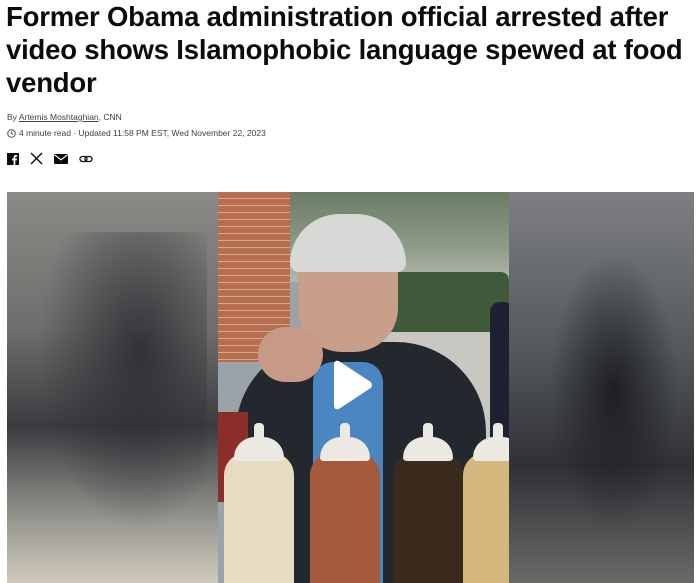 The image size is (700, 583). I want to click on clock-icon, so click(11, 133).